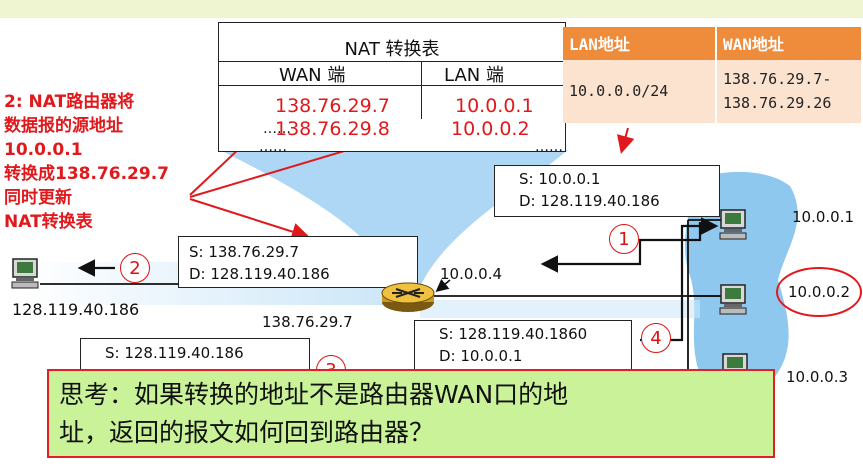  Describe the element at coordinates (332, 106) in the screenshot. I see `nat-row1-wan: 138.76.29.7` at that location.